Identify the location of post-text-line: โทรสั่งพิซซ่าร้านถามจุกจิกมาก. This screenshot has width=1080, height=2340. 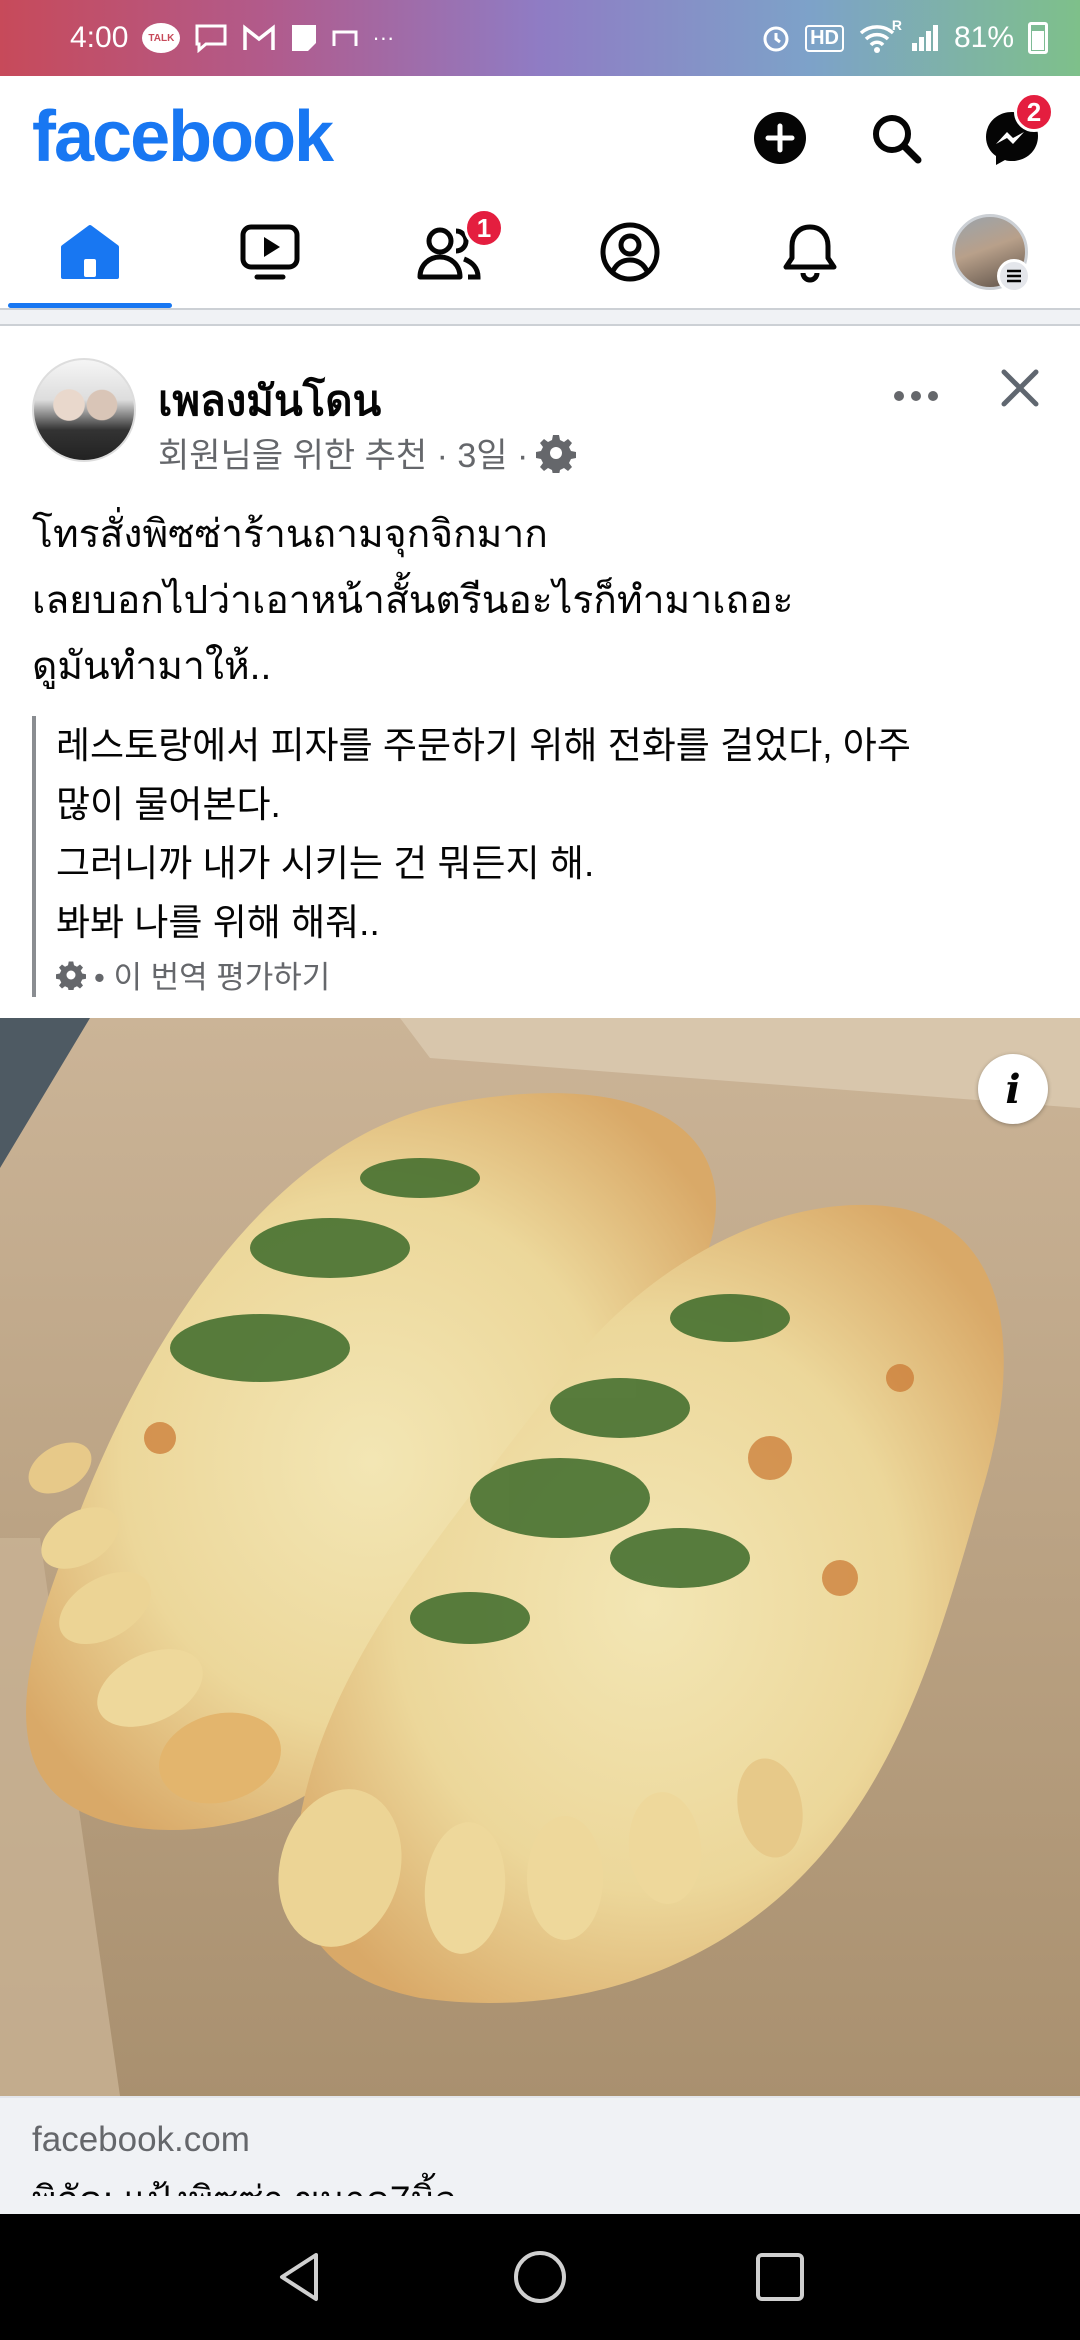
(290, 534).